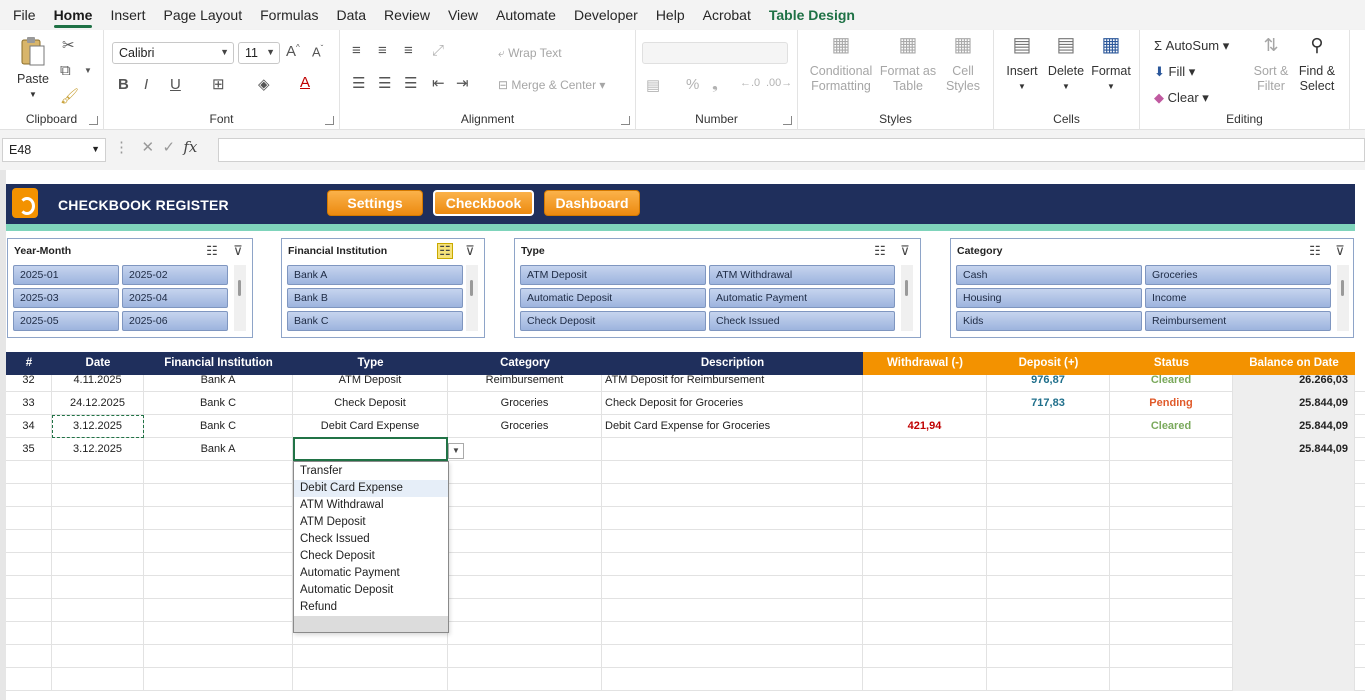 Image resolution: width=1365 pixels, height=700 pixels. What do you see at coordinates (358, 83) in the screenshot?
I see `align-left-icon: ☰` at bounding box center [358, 83].